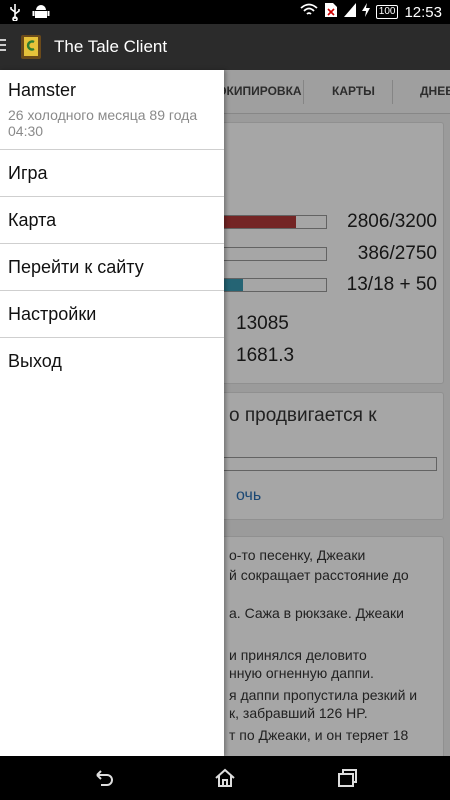  Describe the element at coordinates (112, 220) in the screenshot. I see `drawer-item-map: Карта` at that location.